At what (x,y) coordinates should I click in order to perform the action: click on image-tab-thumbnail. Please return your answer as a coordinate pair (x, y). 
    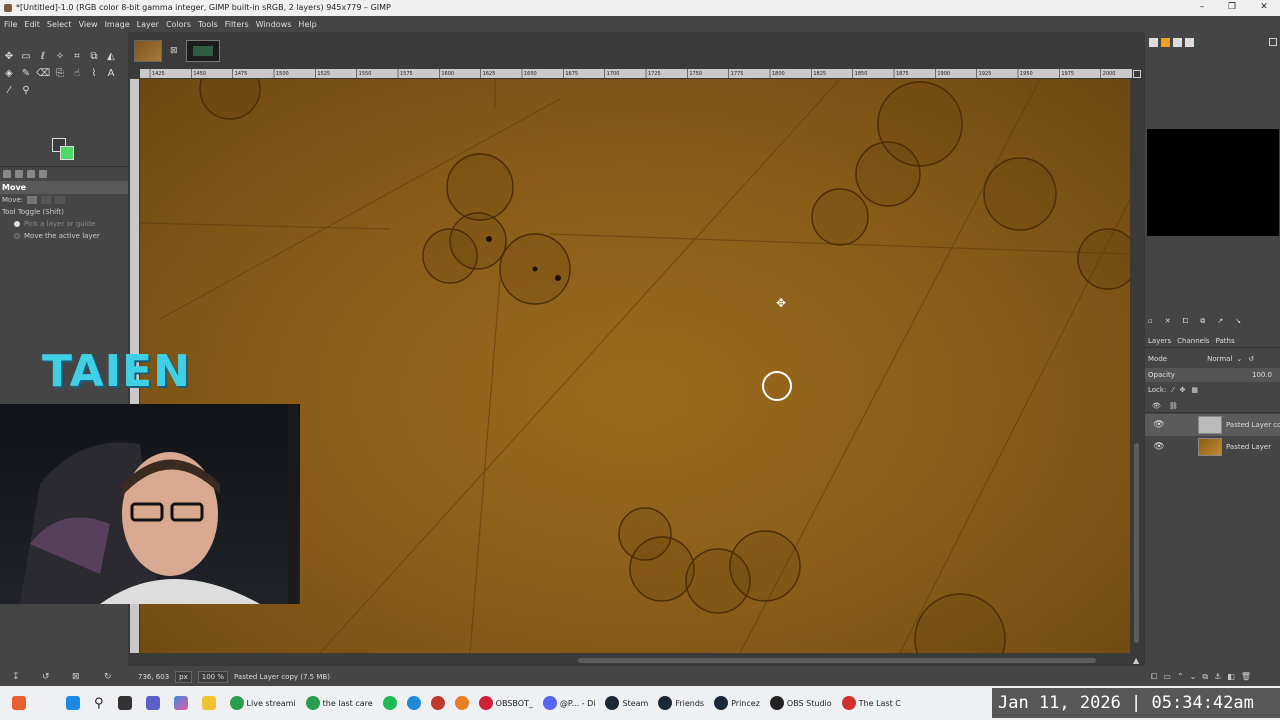
    Looking at the image, I should click on (148, 51).